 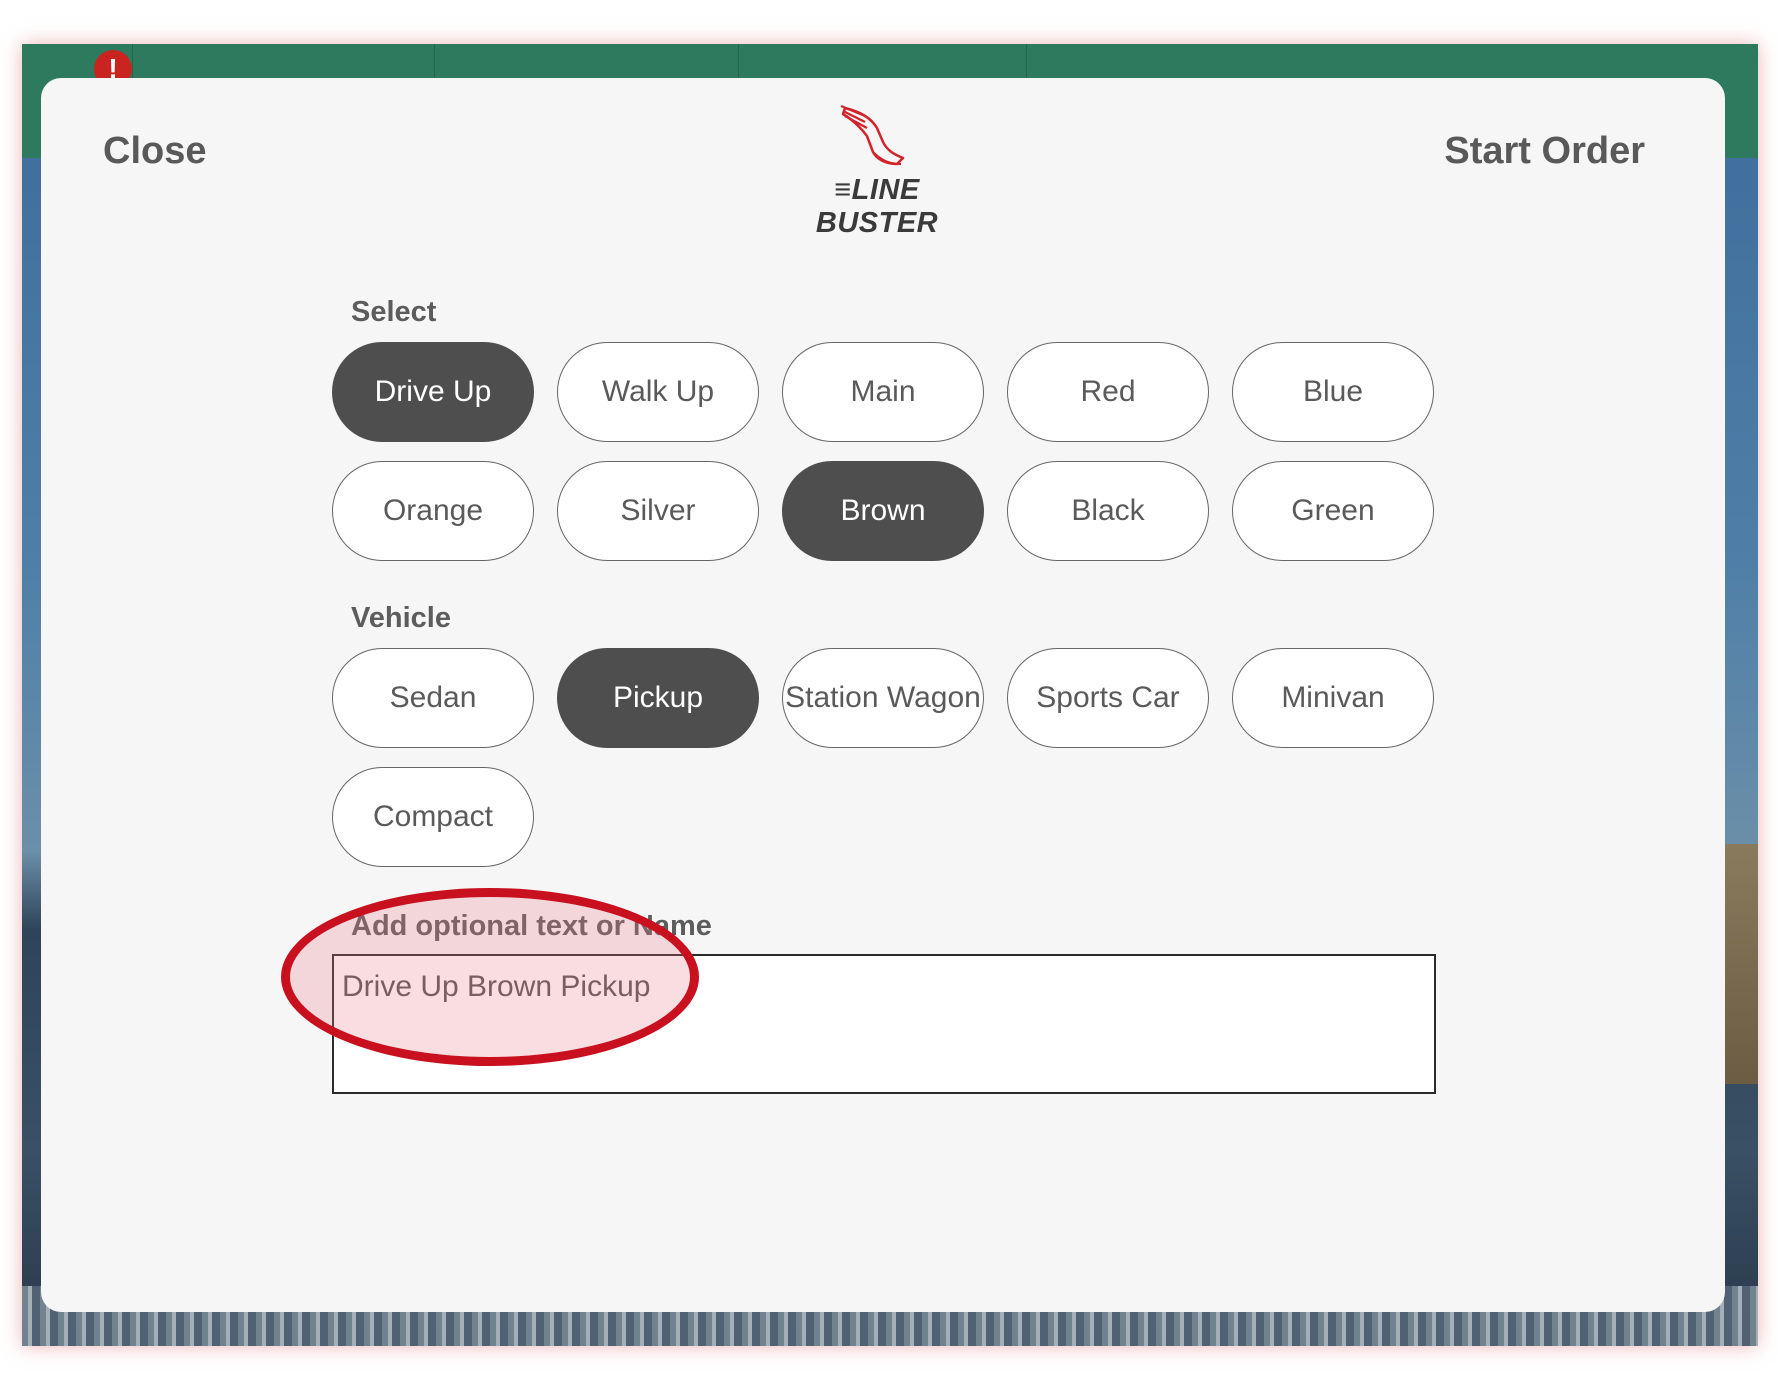 What do you see at coordinates (883, 392) in the screenshot?
I see `select-main-button: Main` at bounding box center [883, 392].